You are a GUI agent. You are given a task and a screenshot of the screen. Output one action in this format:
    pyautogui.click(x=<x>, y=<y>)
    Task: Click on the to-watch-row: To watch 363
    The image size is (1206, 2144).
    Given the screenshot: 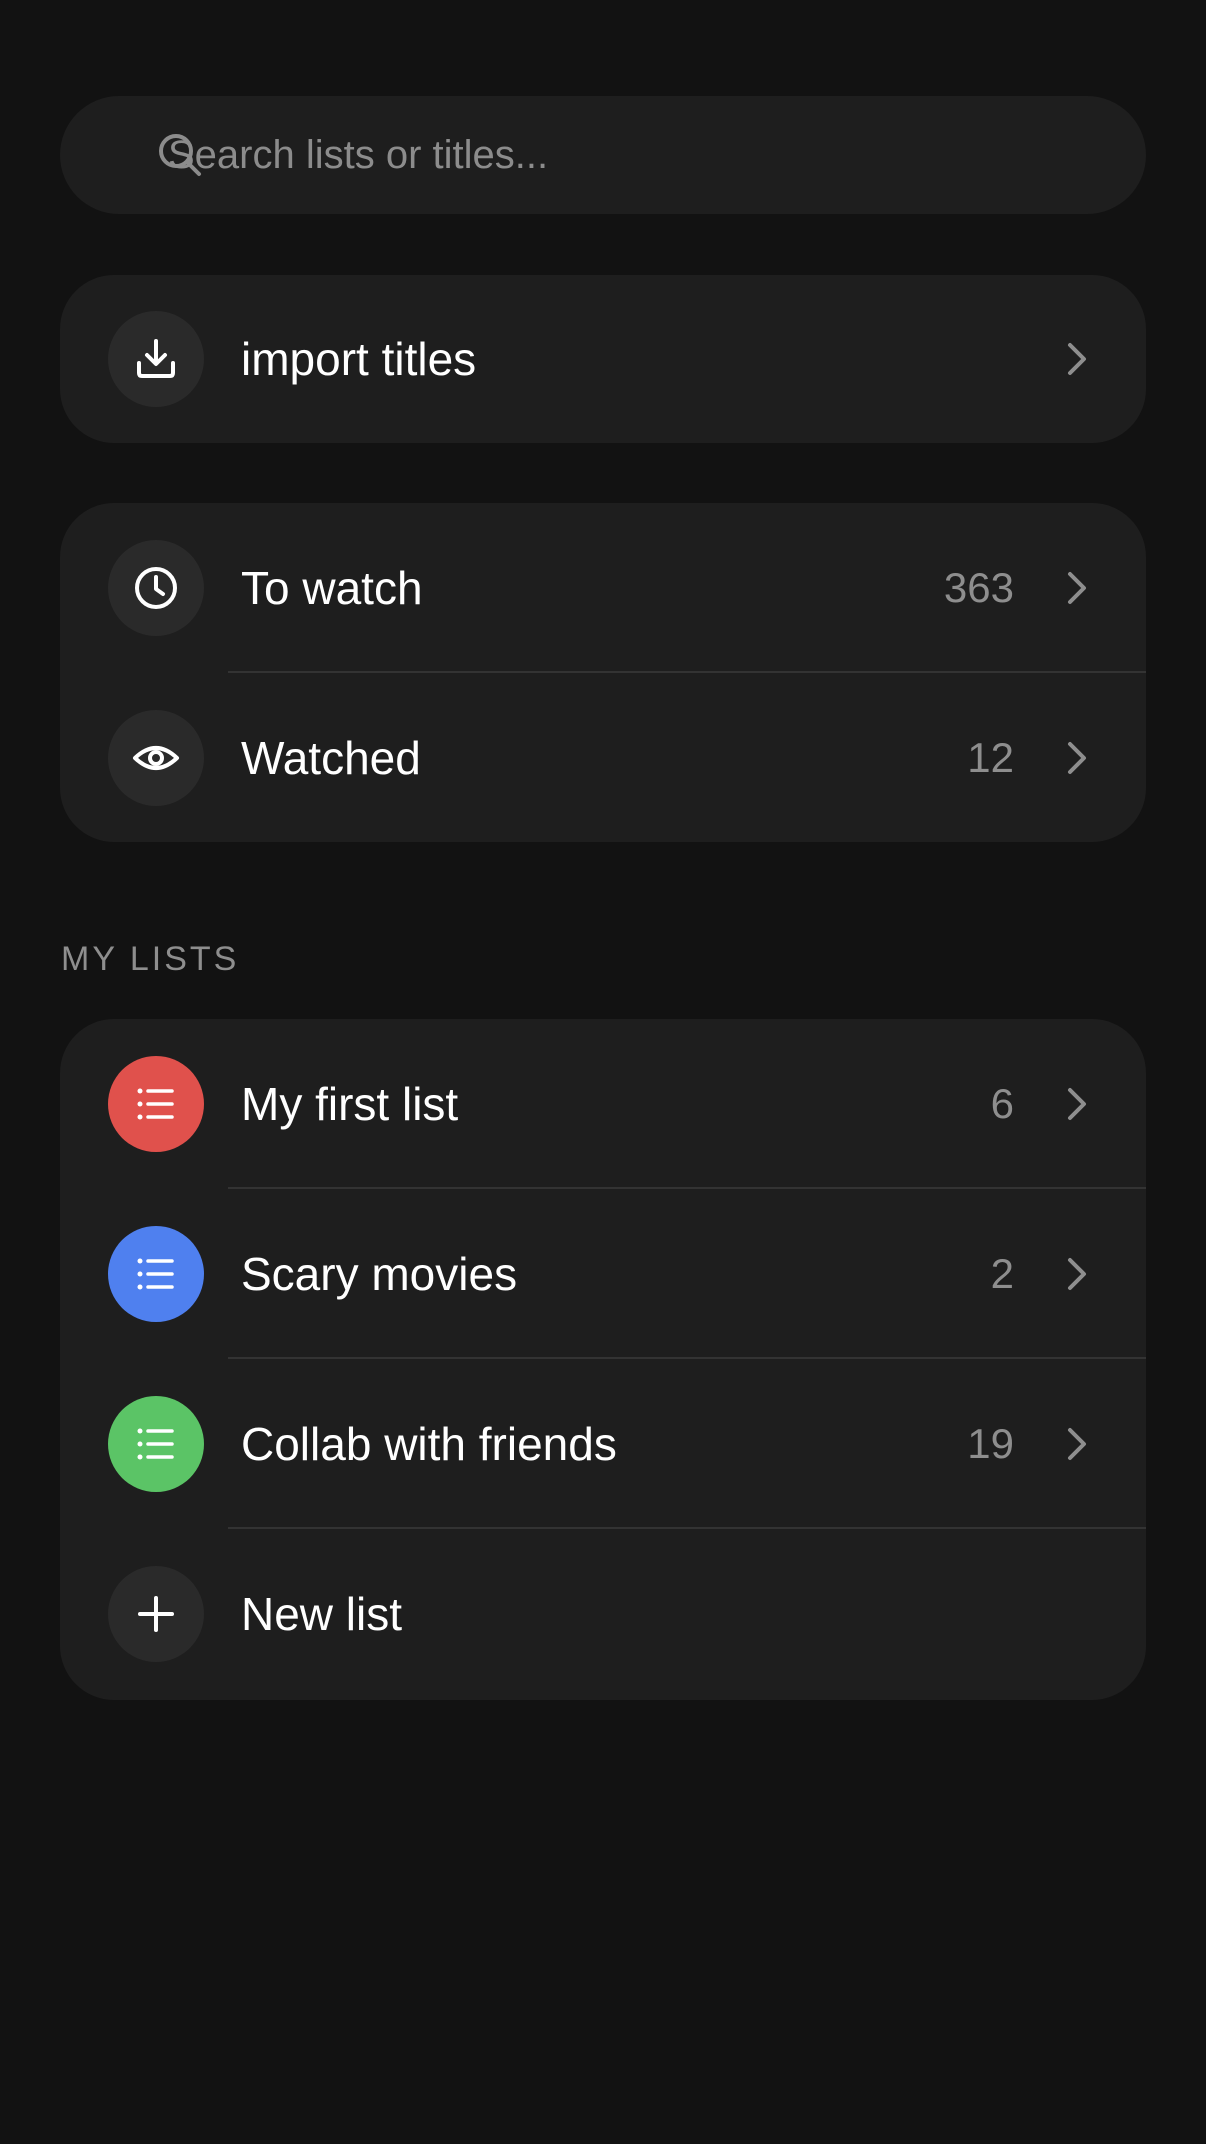 What is the action you would take?
    pyautogui.click(x=603, y=588)
    